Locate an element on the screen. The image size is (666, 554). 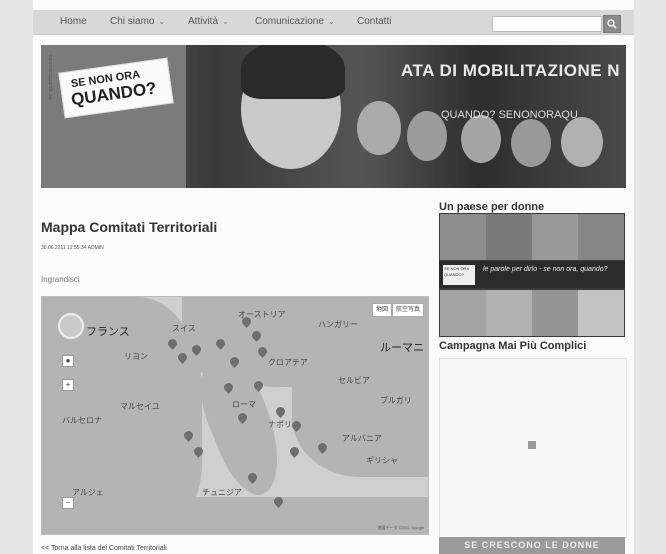
nav-item-attivita: Attività ⌄ is located at coordinates (208, 22).